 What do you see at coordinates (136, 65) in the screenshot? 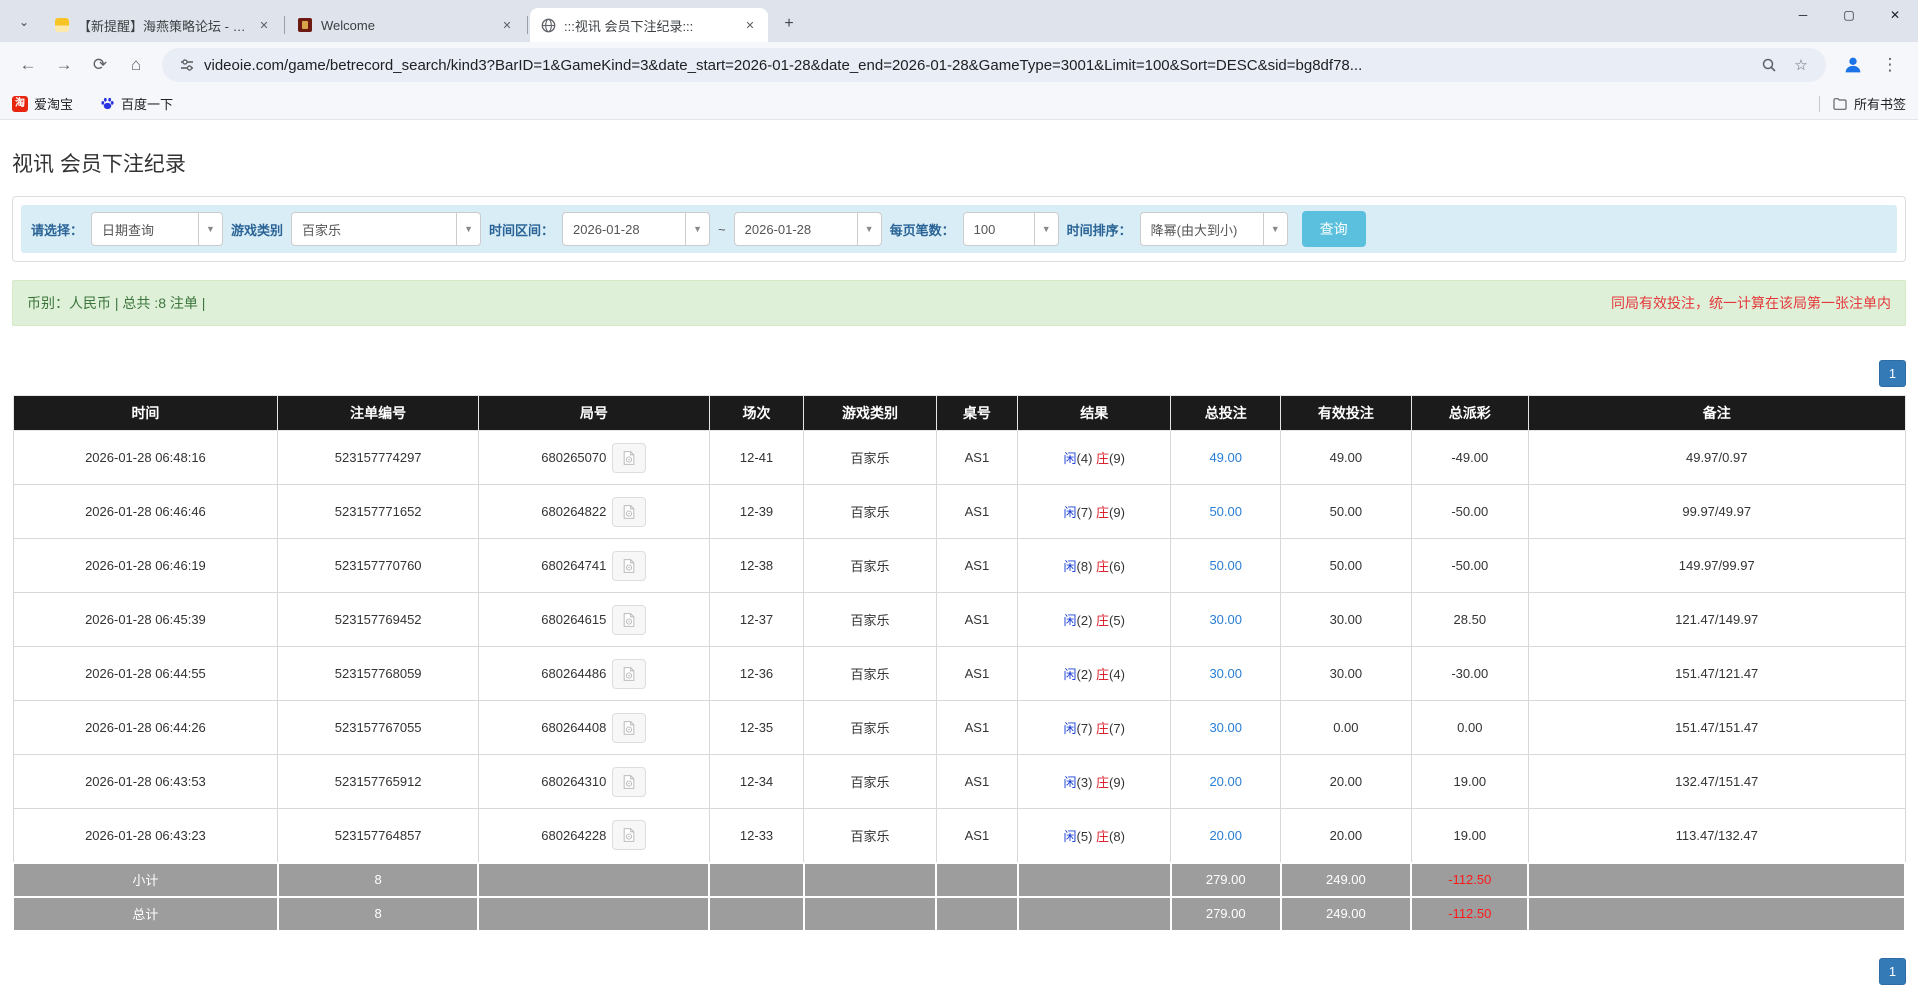
I see `home-button: ⌂` at bounding box center [136, 65].